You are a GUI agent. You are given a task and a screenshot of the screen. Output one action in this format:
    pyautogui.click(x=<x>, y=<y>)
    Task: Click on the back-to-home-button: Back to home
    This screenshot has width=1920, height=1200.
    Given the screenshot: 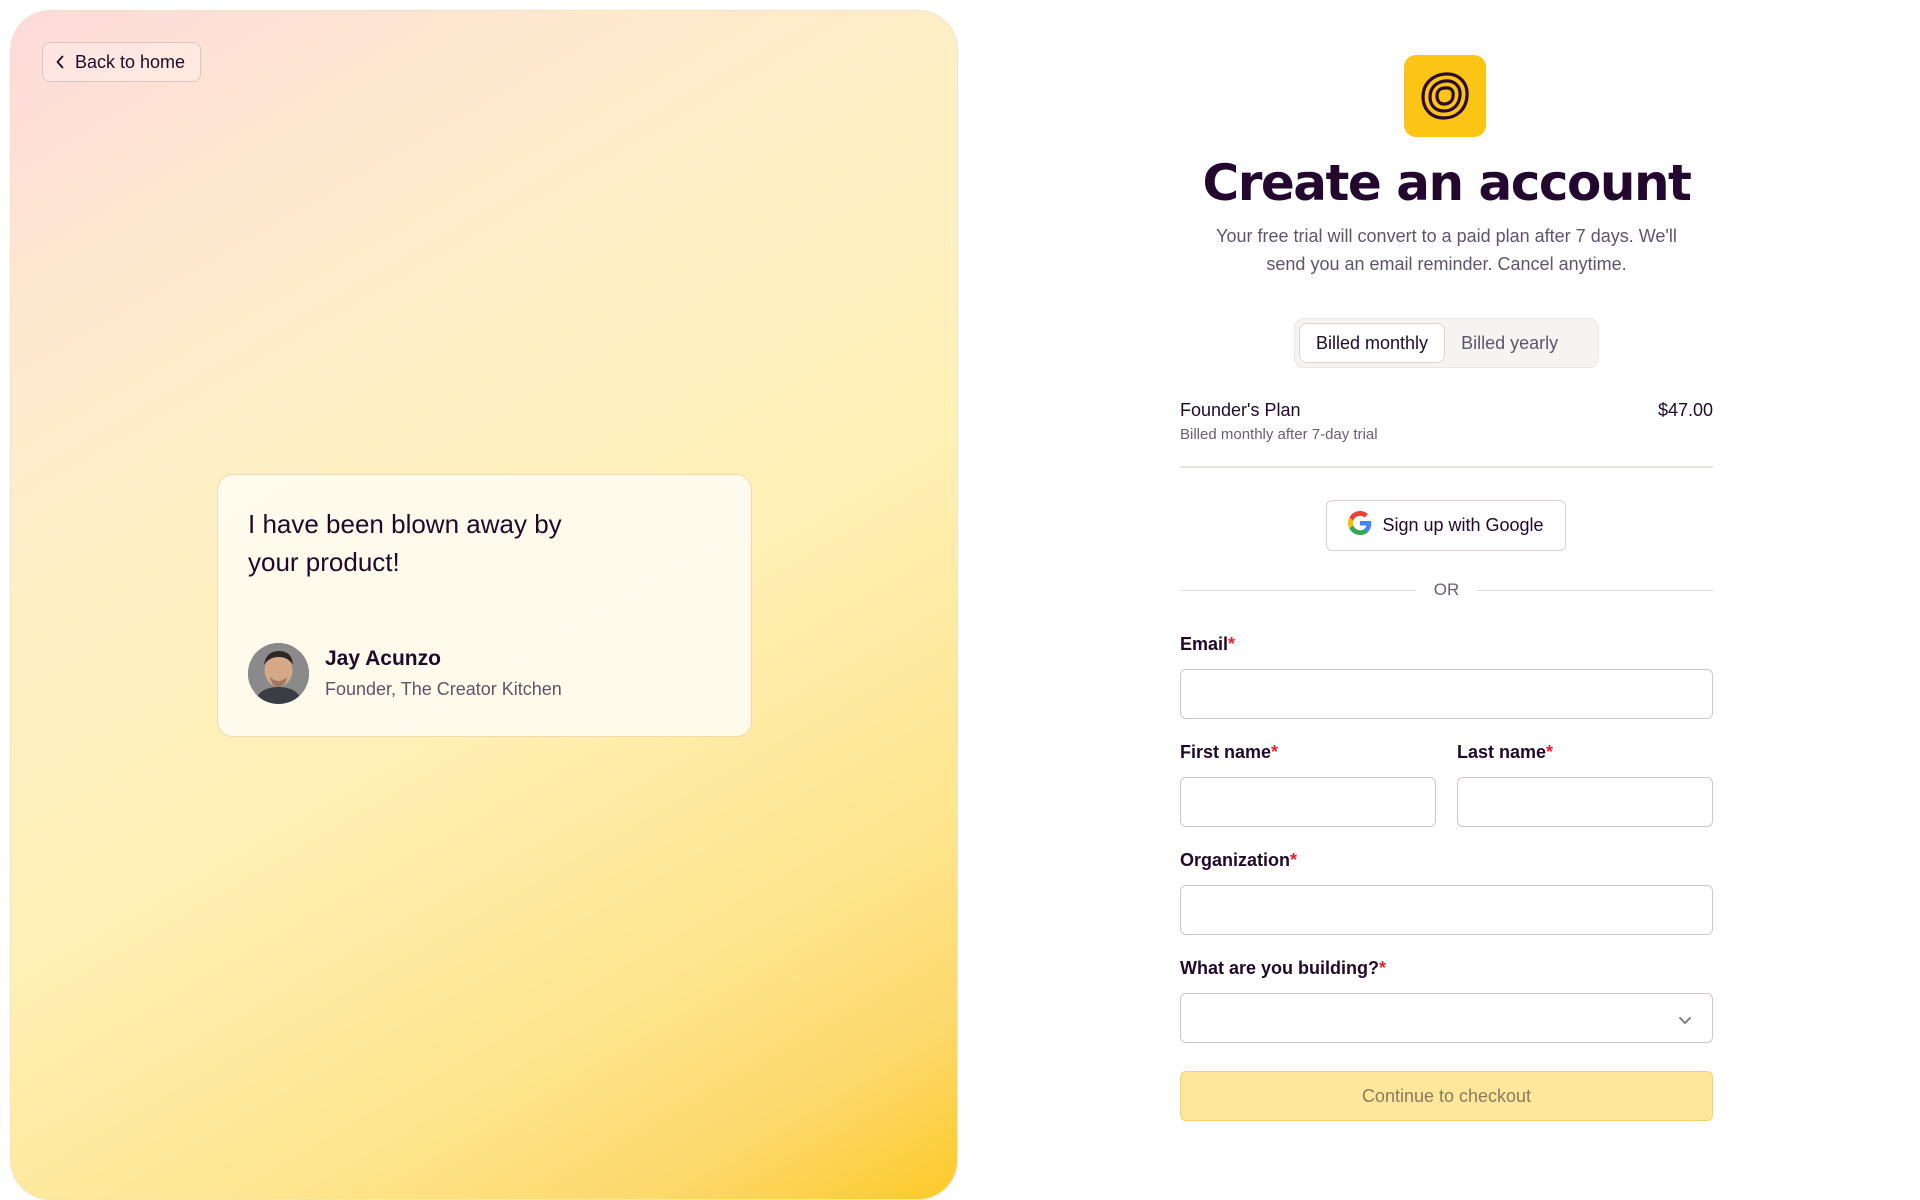 What is the action you would take?
    pyautogui.click(x=122, y=62)
    